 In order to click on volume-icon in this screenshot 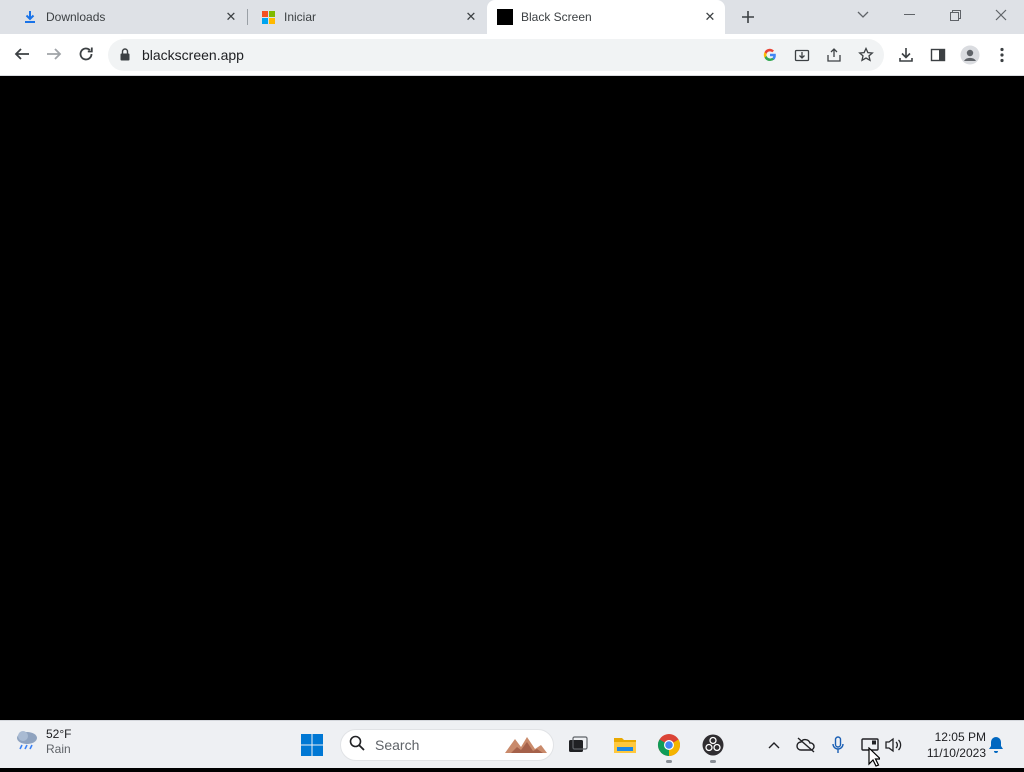, I will do `click(894, 745)`.